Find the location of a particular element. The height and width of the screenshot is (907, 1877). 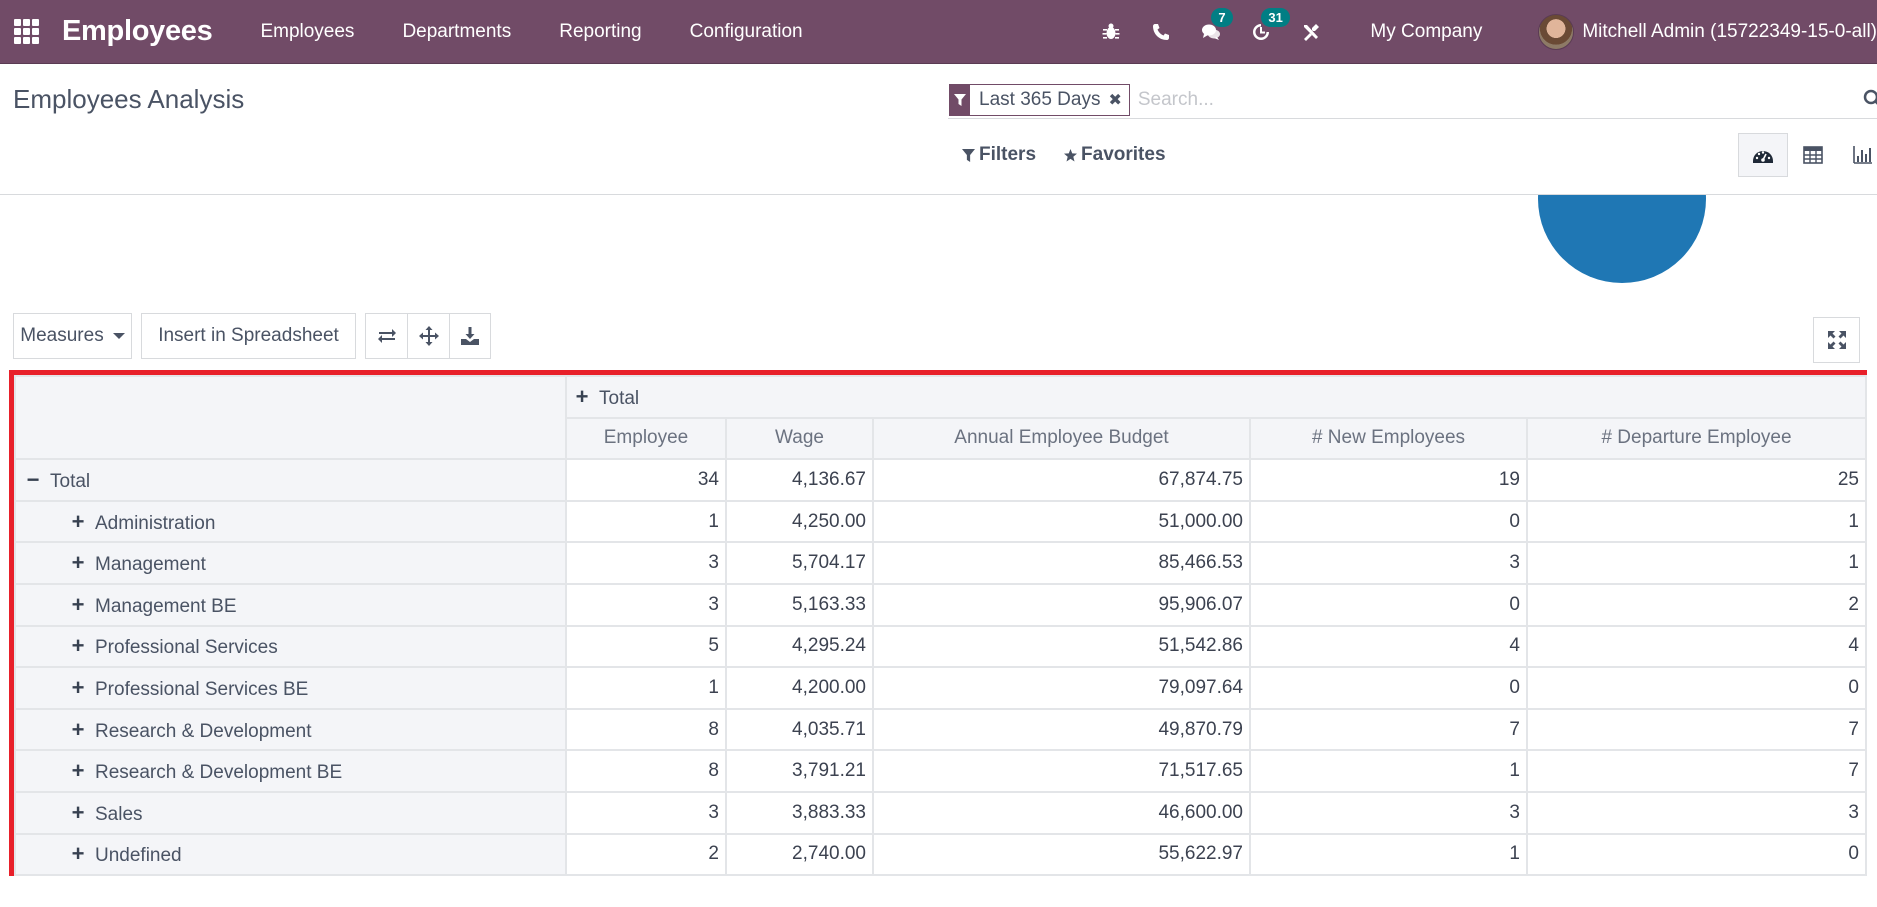

pivot-cell: 85,466.53 is located at coordinates (1061, 563).